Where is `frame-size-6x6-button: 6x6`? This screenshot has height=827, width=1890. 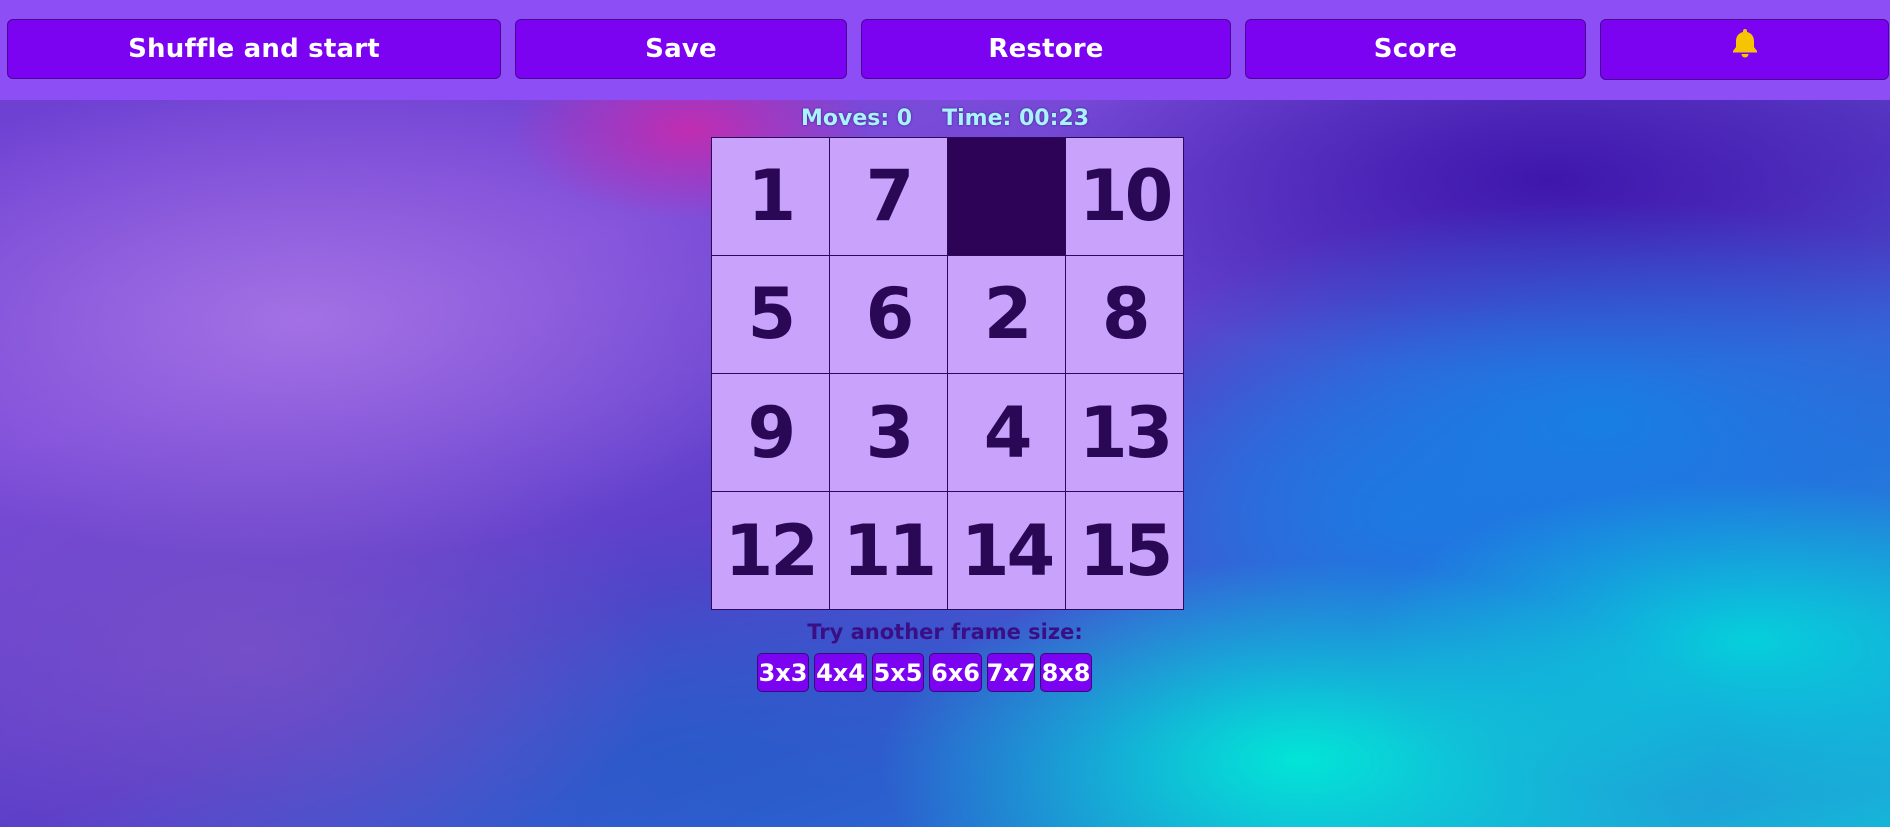 frame-size-6x6-button: 6x6 is located at coordinates (955, 672).